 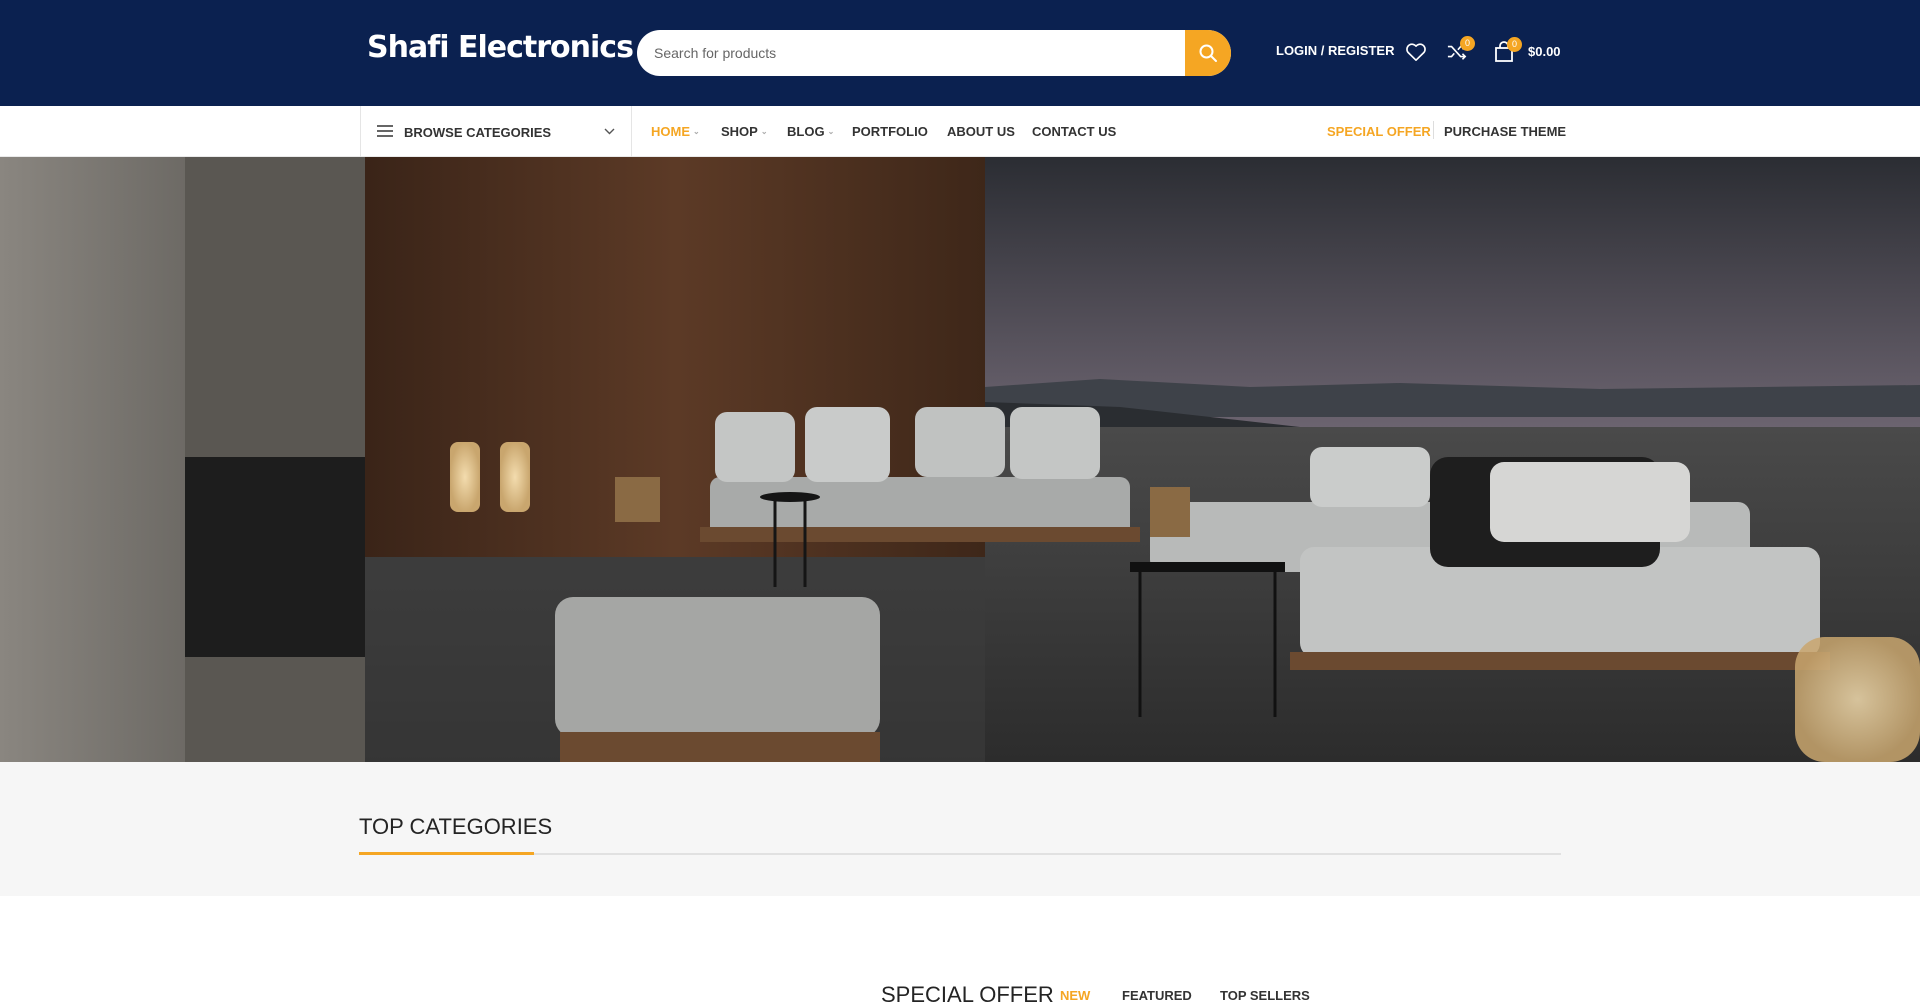 I want to click on search-input, so click(x=911, y=53).